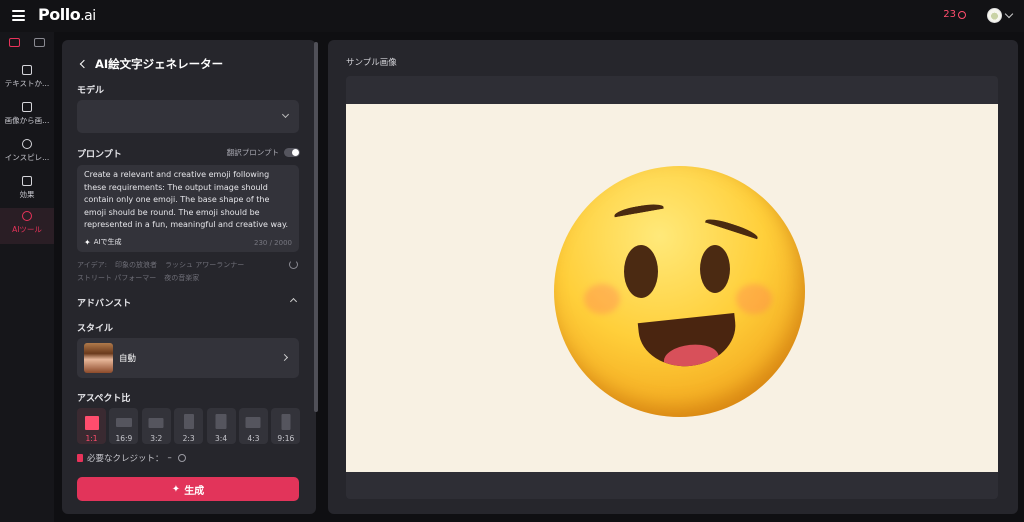 The image size is (1024, 522). I want to click on credits-required: 必要なクレジット： –, so click(131, 458).